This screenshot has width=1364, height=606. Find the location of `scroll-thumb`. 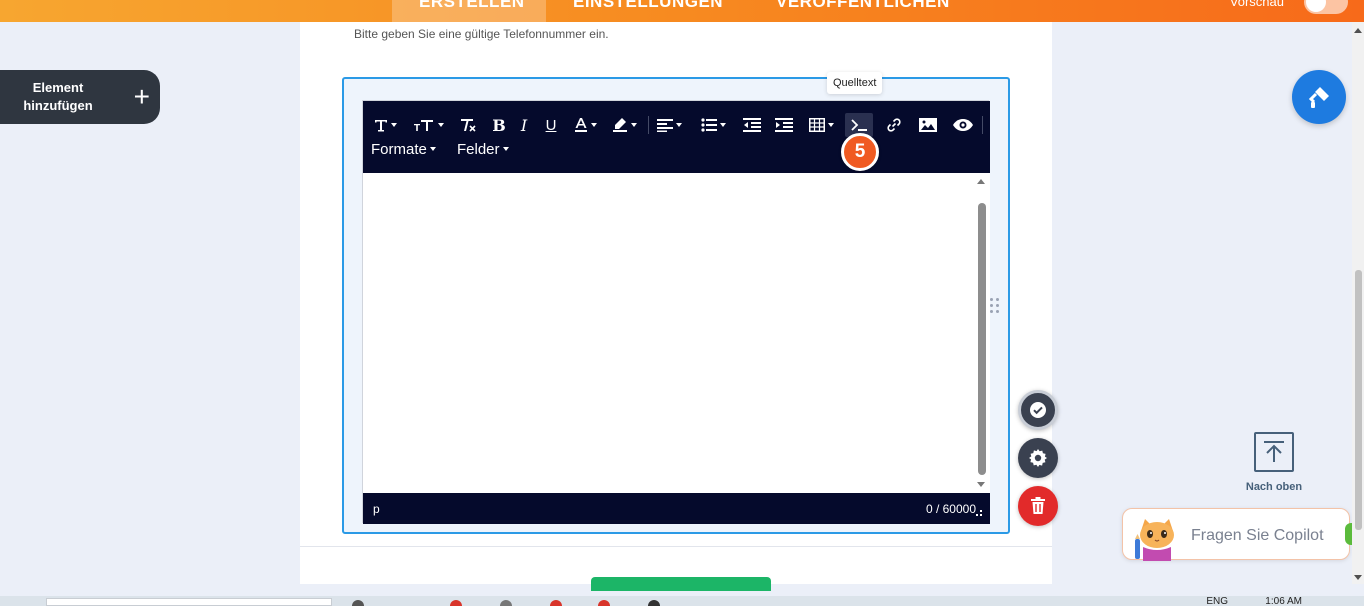

scroll-thumb is located at coordinates (982, 339).